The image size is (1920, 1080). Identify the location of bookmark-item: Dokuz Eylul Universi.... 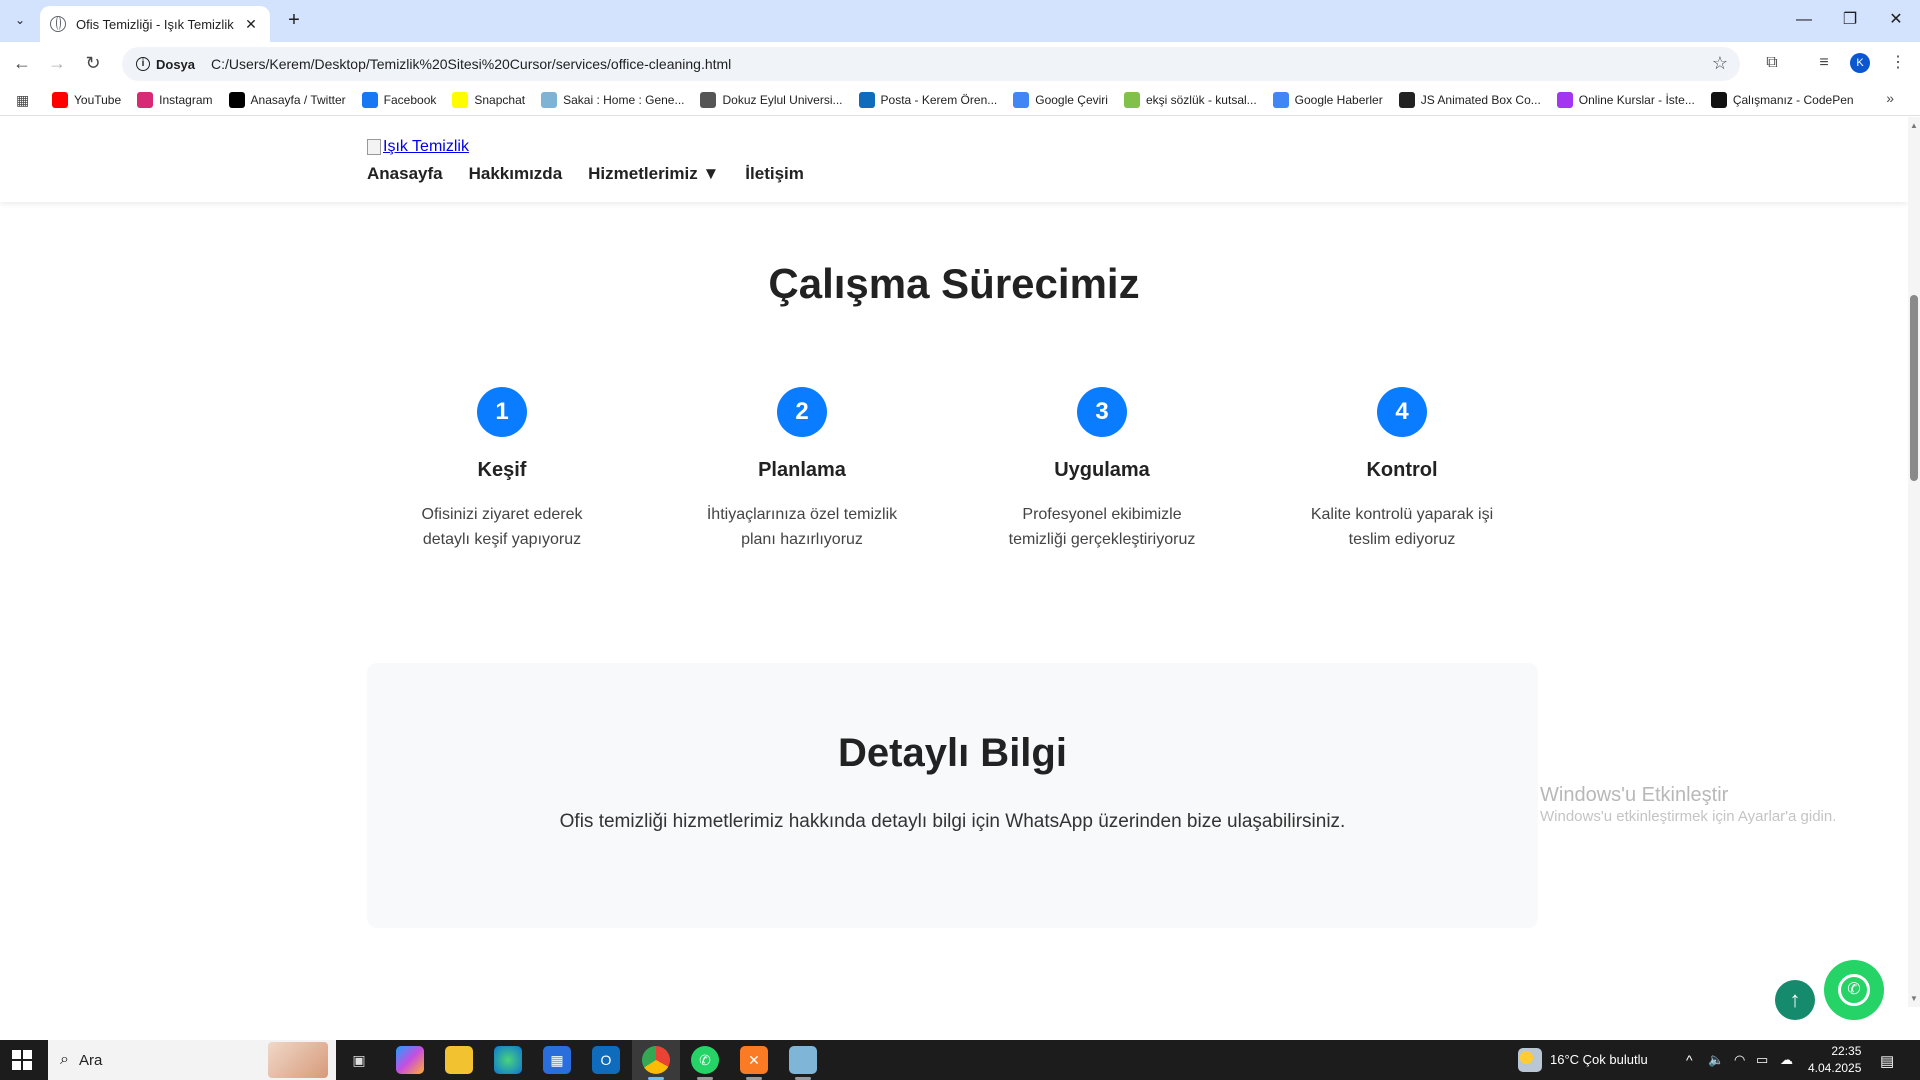
(771, 99).